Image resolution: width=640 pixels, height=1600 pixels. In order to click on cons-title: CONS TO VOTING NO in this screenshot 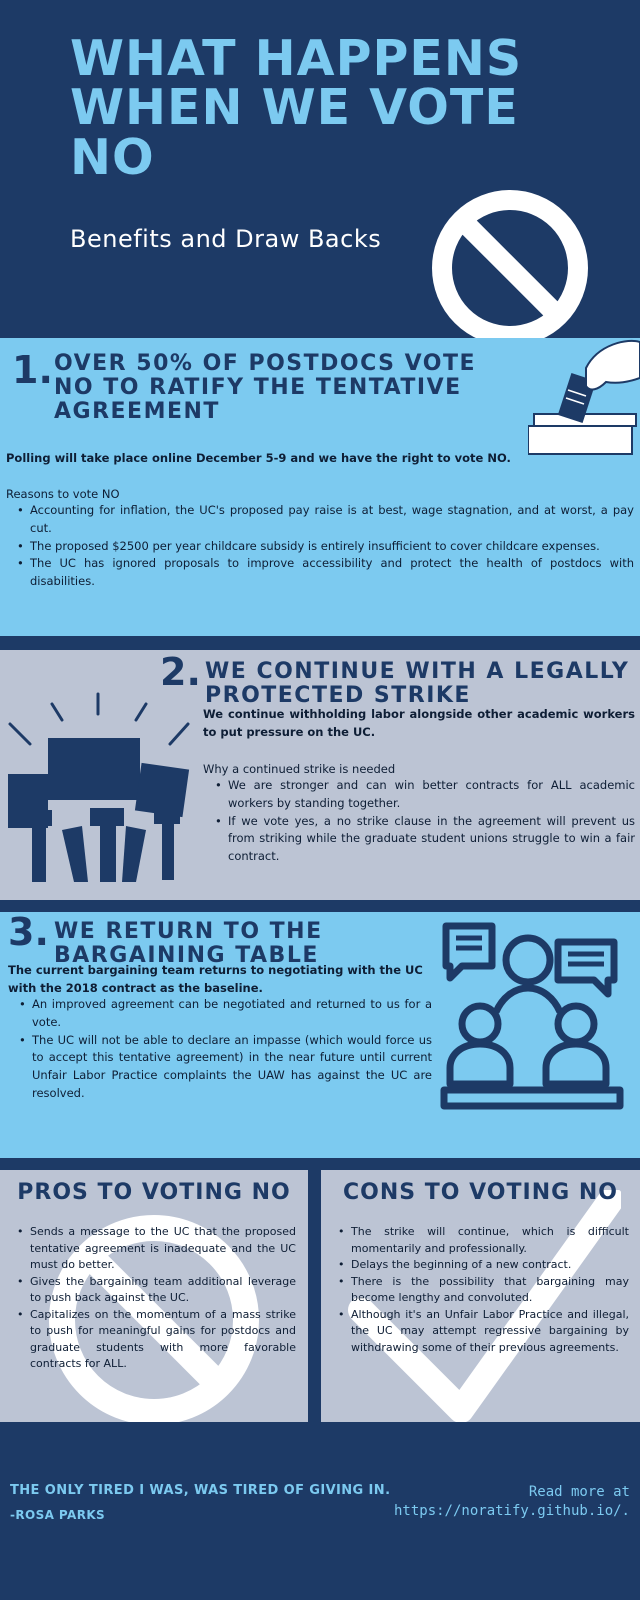, I will do `click(480, 1192)`.